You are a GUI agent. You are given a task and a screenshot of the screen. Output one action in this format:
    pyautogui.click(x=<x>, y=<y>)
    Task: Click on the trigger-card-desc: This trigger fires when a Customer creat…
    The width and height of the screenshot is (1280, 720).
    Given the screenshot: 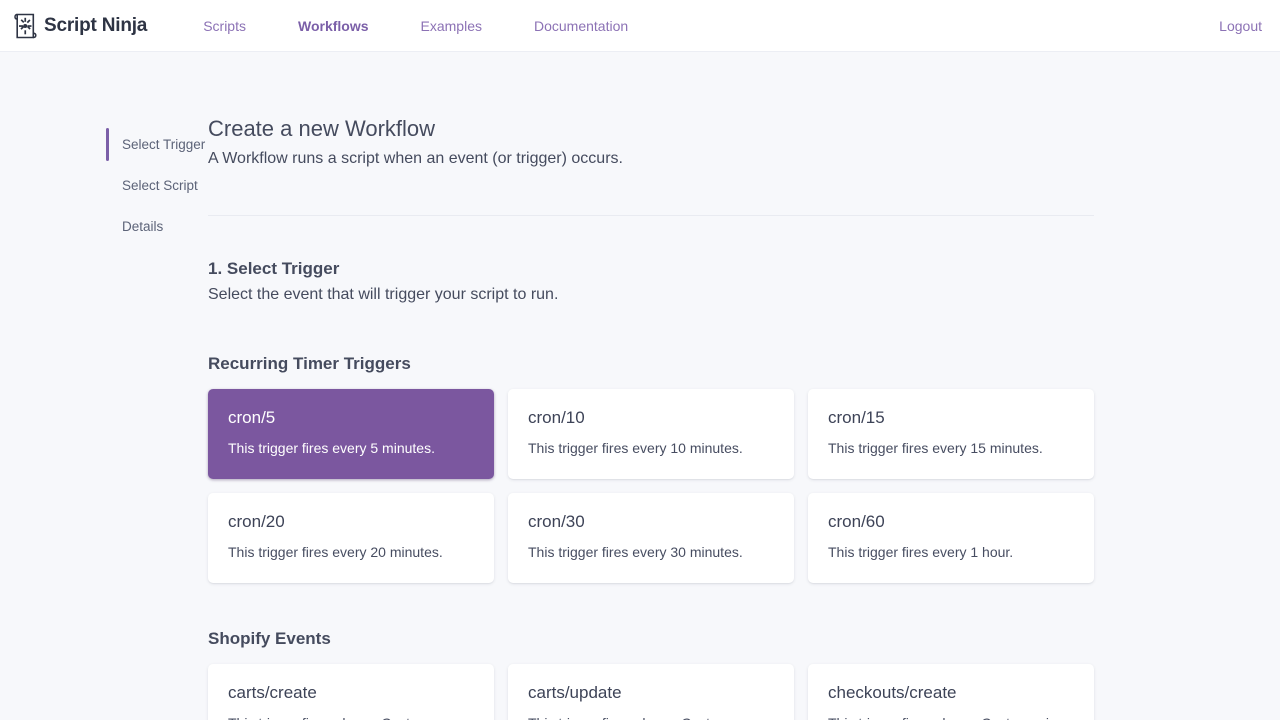 What is the action you would take?
    pyautogui.click(x=351, y=716)
    